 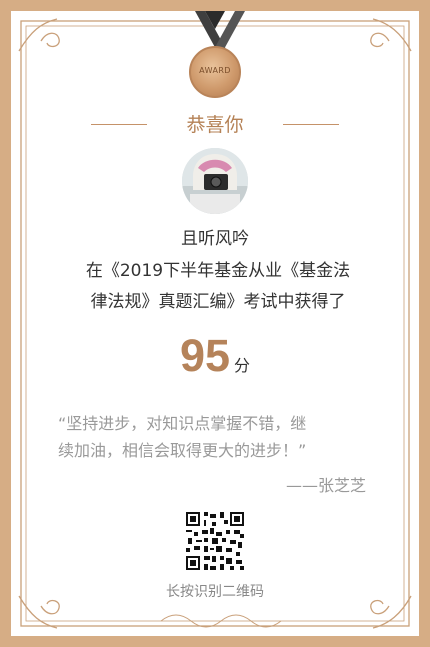 What do you see at coordinates (218, 287) in the screenshot?
I see `certificate-text: 在《2019下半年基金从业《基金法 律法规》真题汇编》考试中获得了` at bounding box center [218, 287].